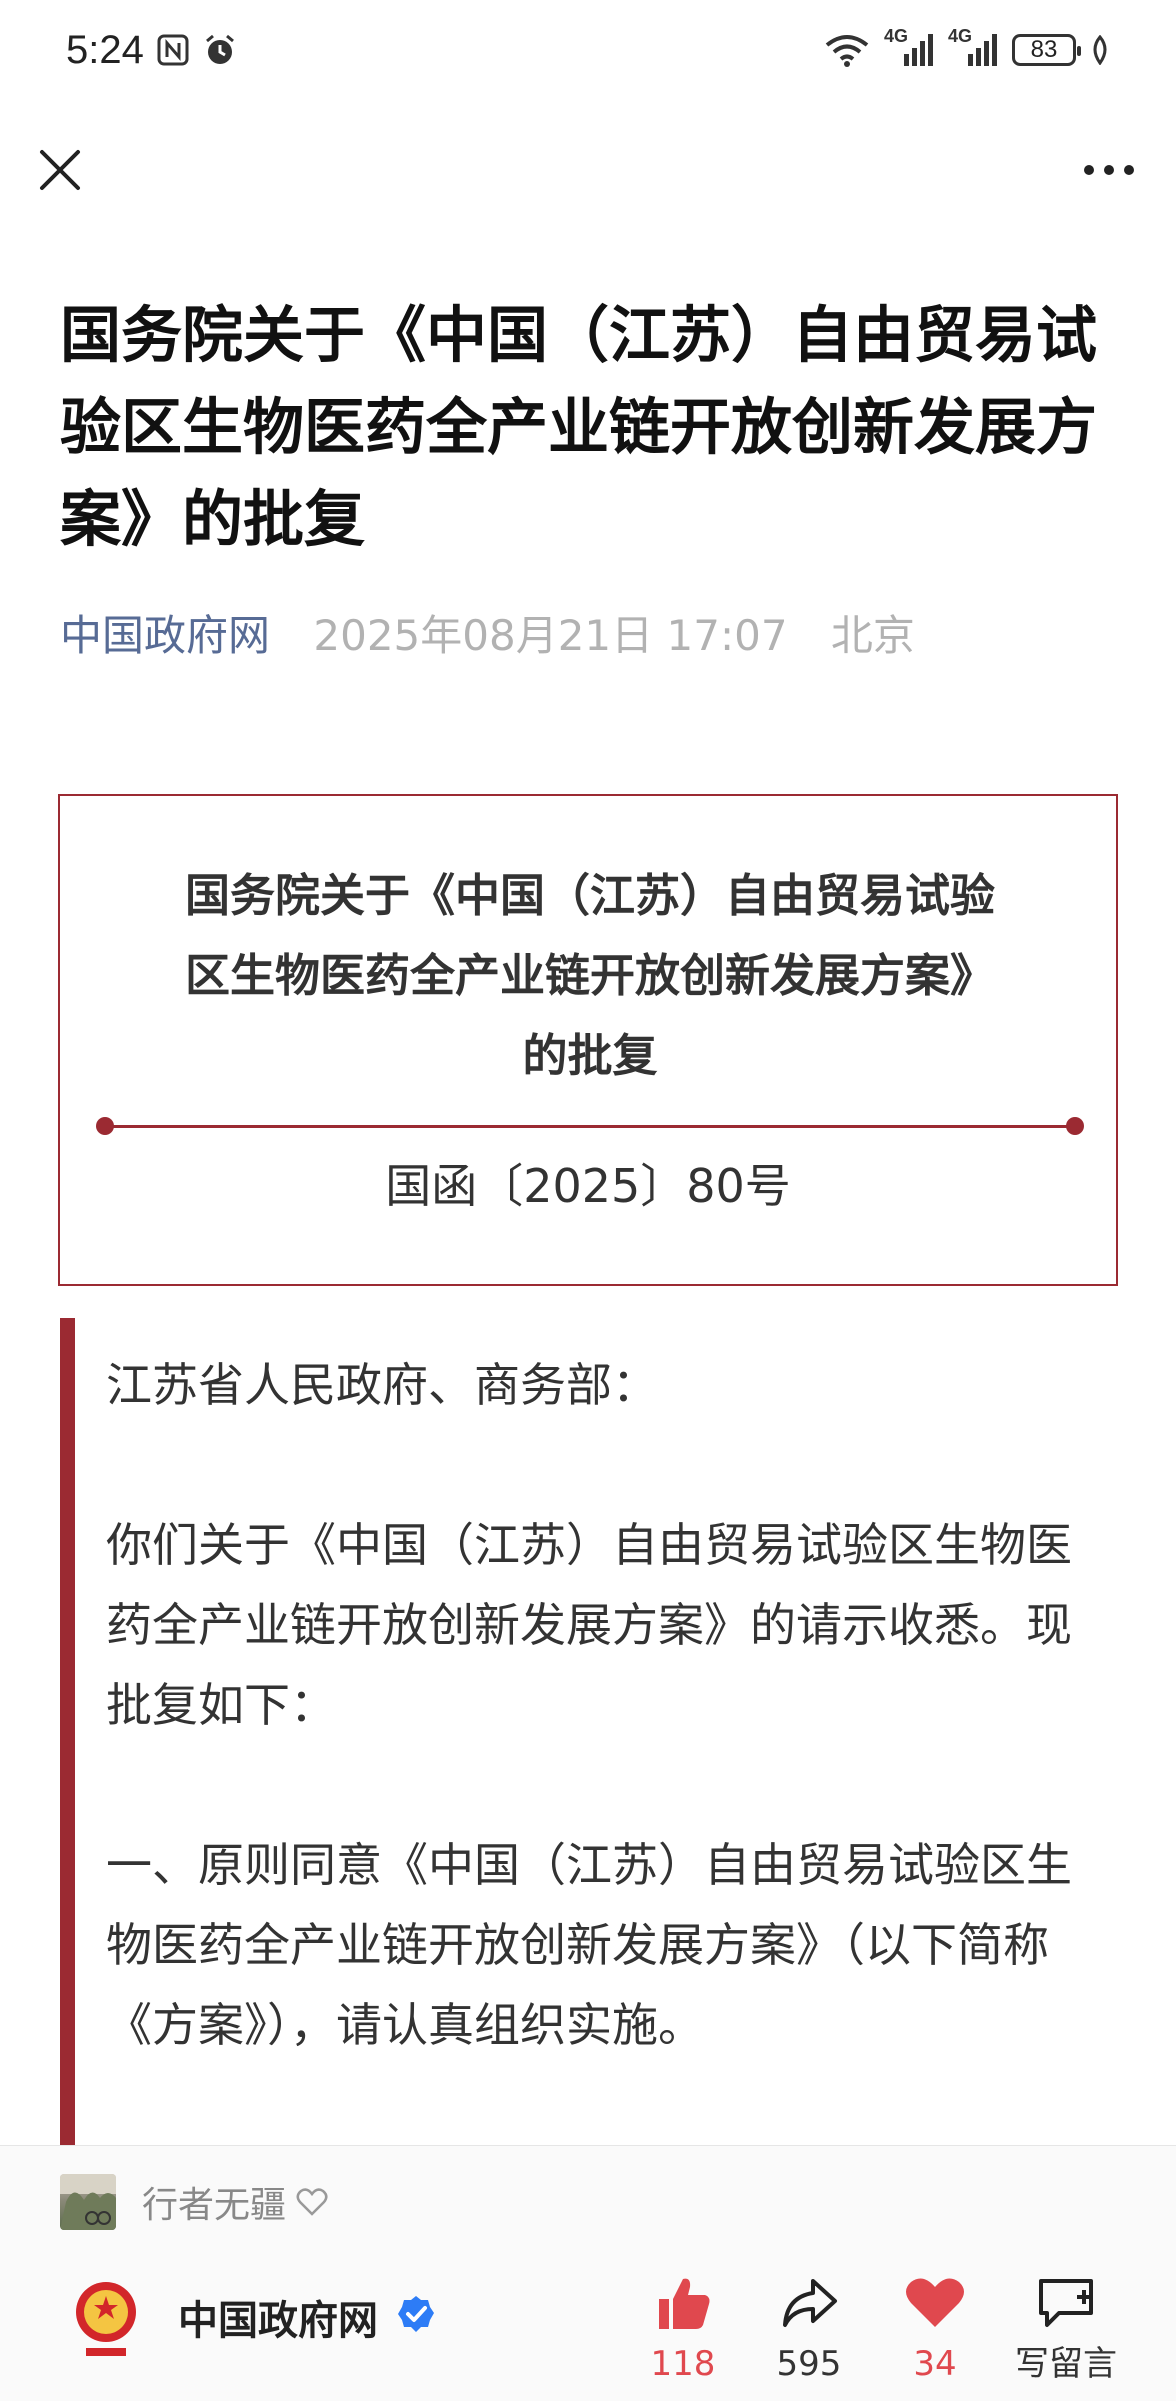  What do you see at coordinates (579, 427) in the screenshot?
I see `article-title: 国务院关于《中国（江苏）自由贸易试验区生物医药全产业链开放创新发展方案》的批复` at bounding box center [579, 427].